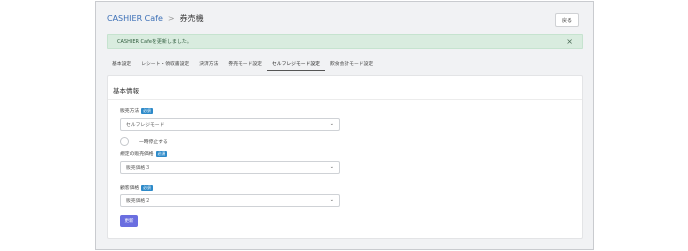 The image size is (688, 251). Describe the element at coordinates (145, 125) in the screenshot. I see `sales-method-value: セルフレジモード` at that location.